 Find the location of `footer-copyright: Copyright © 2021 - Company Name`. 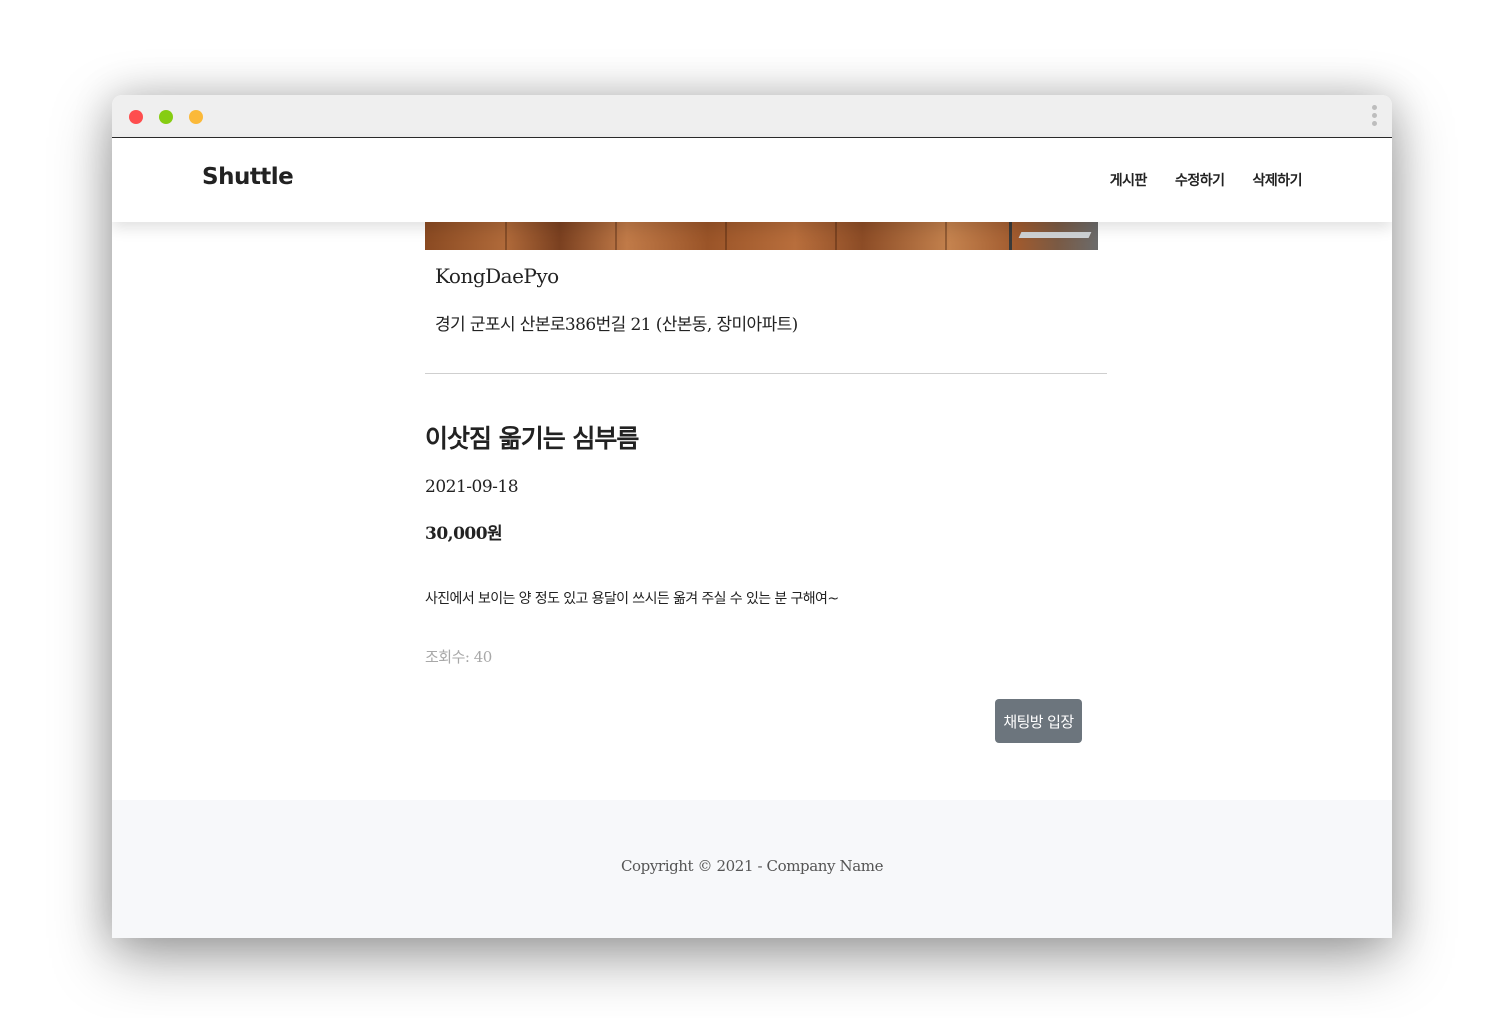

footer-copyright: Copyright © 2021 - Company Name is located at coordinates (752, 866).